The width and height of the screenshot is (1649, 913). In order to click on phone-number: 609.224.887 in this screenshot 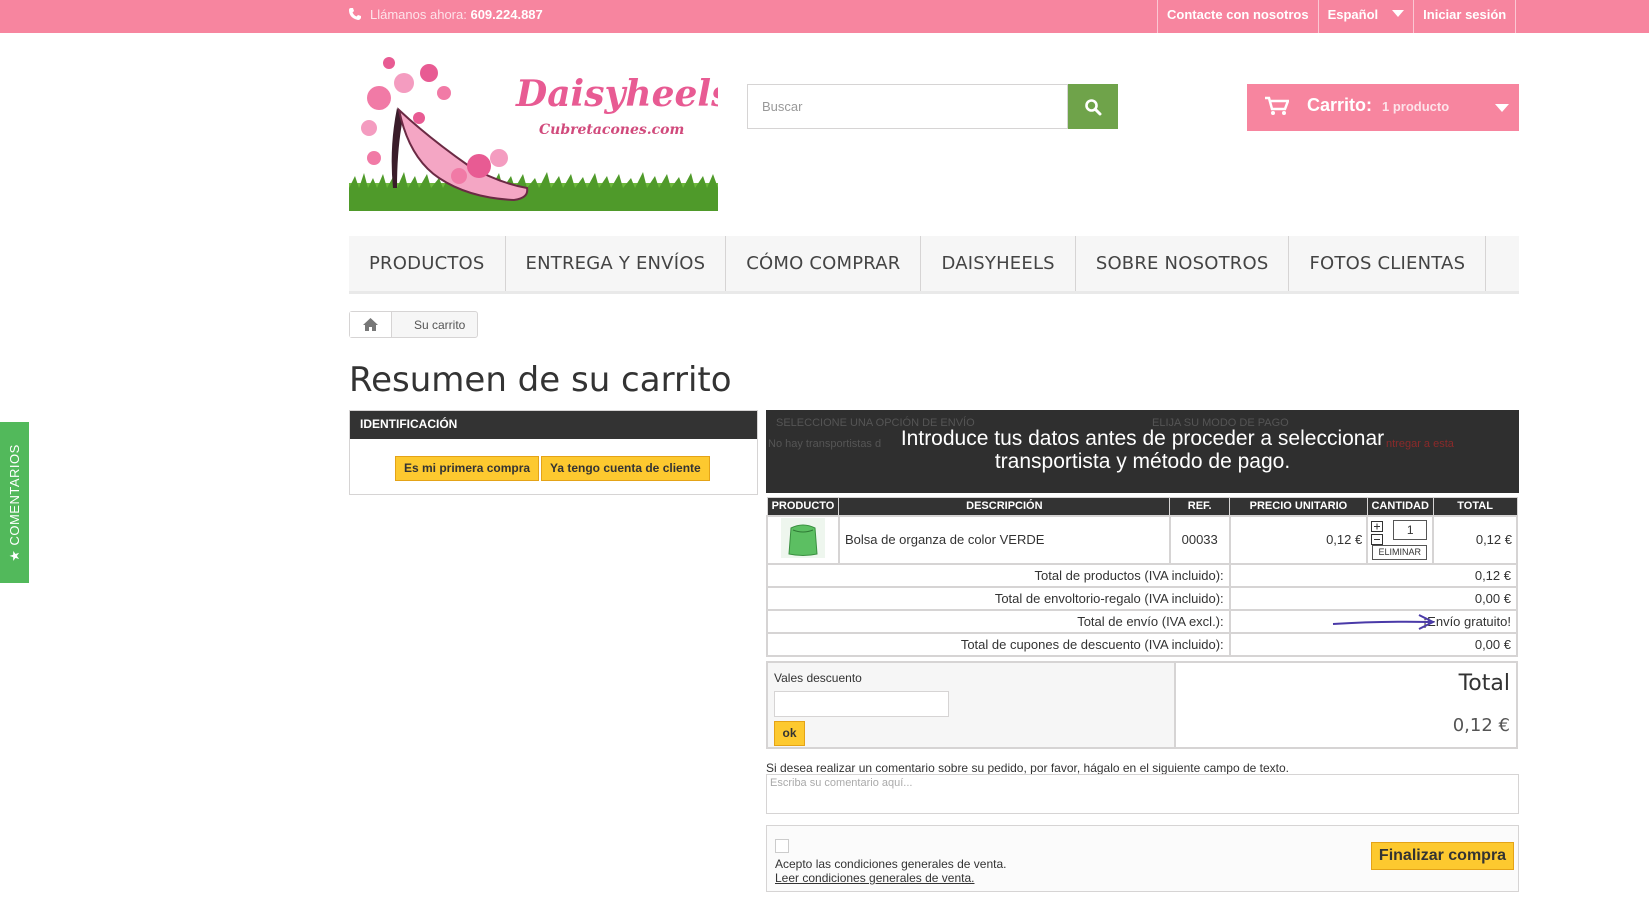, I will do `click(506, 14)`.